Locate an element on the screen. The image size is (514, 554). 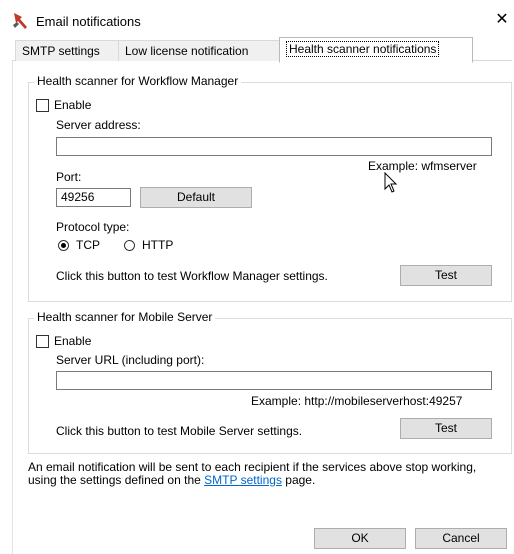
tab-label: SMTP settings is located at coordinates (61, 51).